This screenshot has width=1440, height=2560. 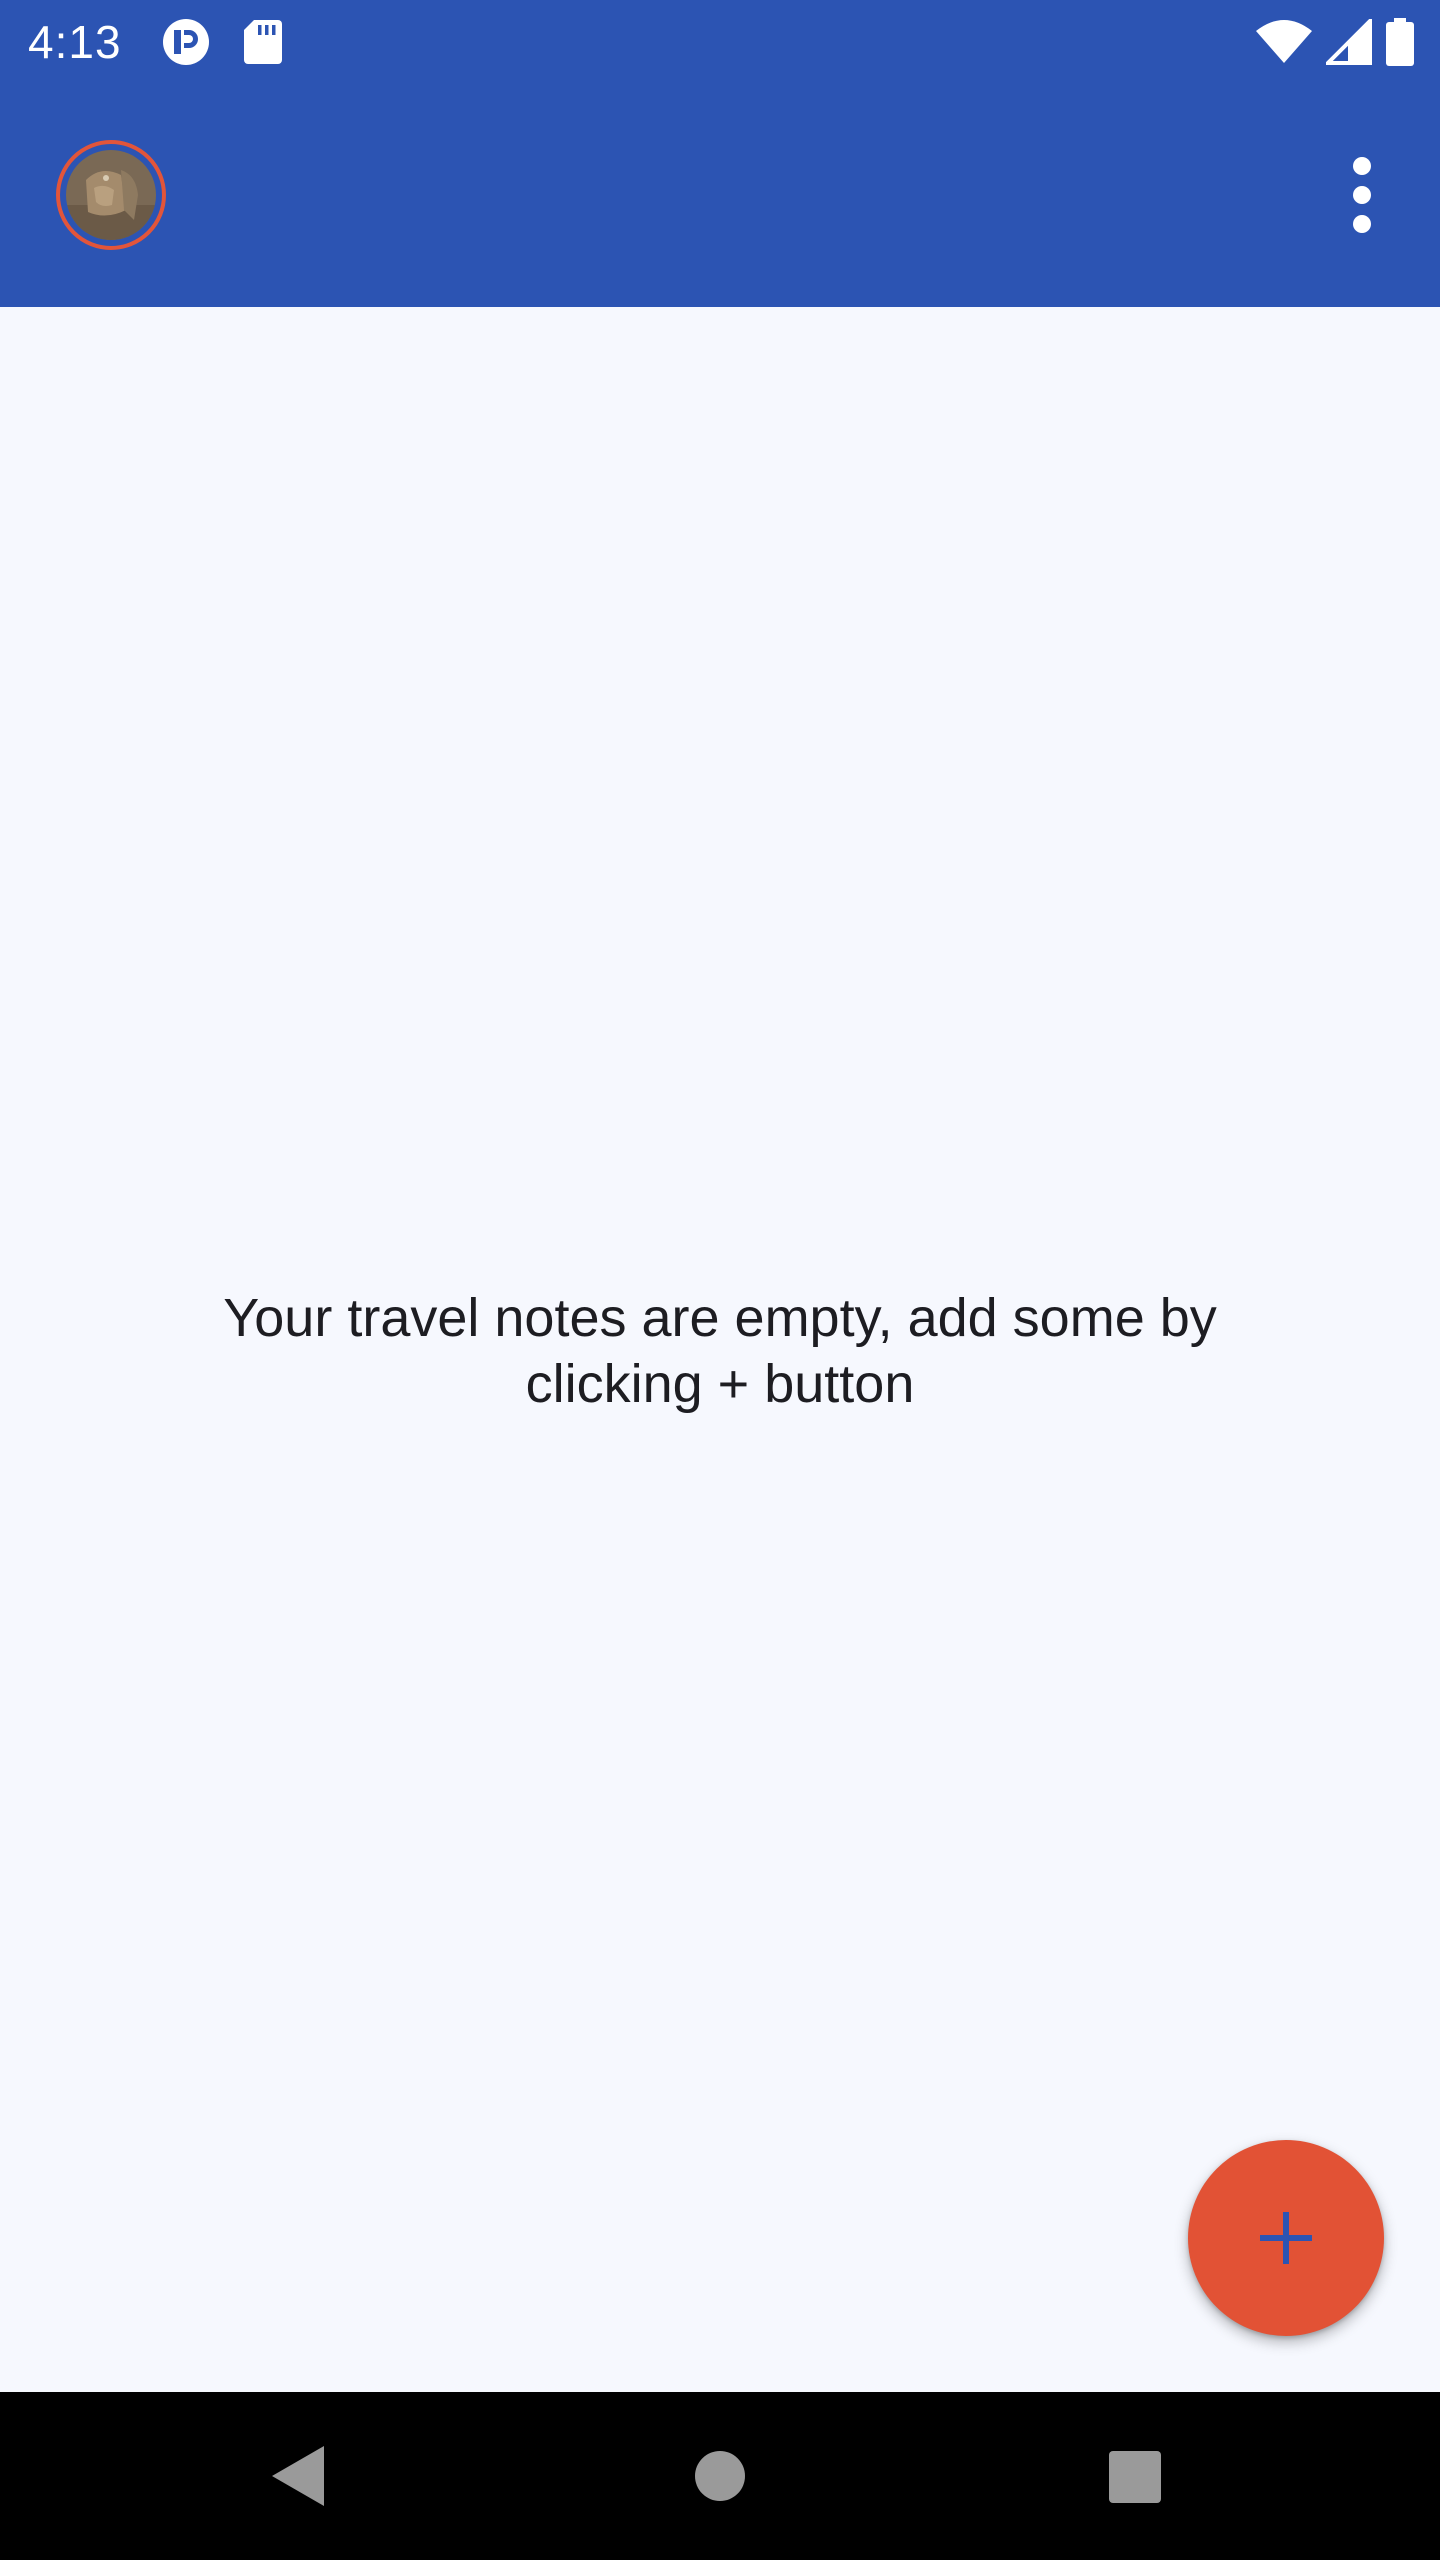 I want to click on recents-icon, so click(x=1135, y=2477).